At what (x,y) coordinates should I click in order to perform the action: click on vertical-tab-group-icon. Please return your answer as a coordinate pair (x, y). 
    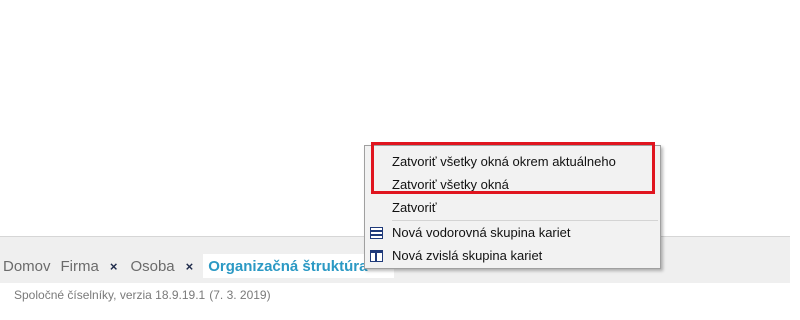
    Looking at the image, I should click on (376, 256).